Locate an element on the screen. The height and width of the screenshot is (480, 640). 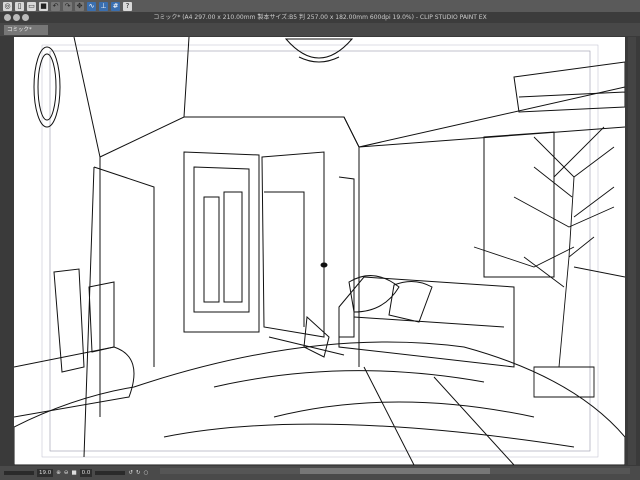
rotate-left-icon: ↺ is located at coordinates (130, 473).